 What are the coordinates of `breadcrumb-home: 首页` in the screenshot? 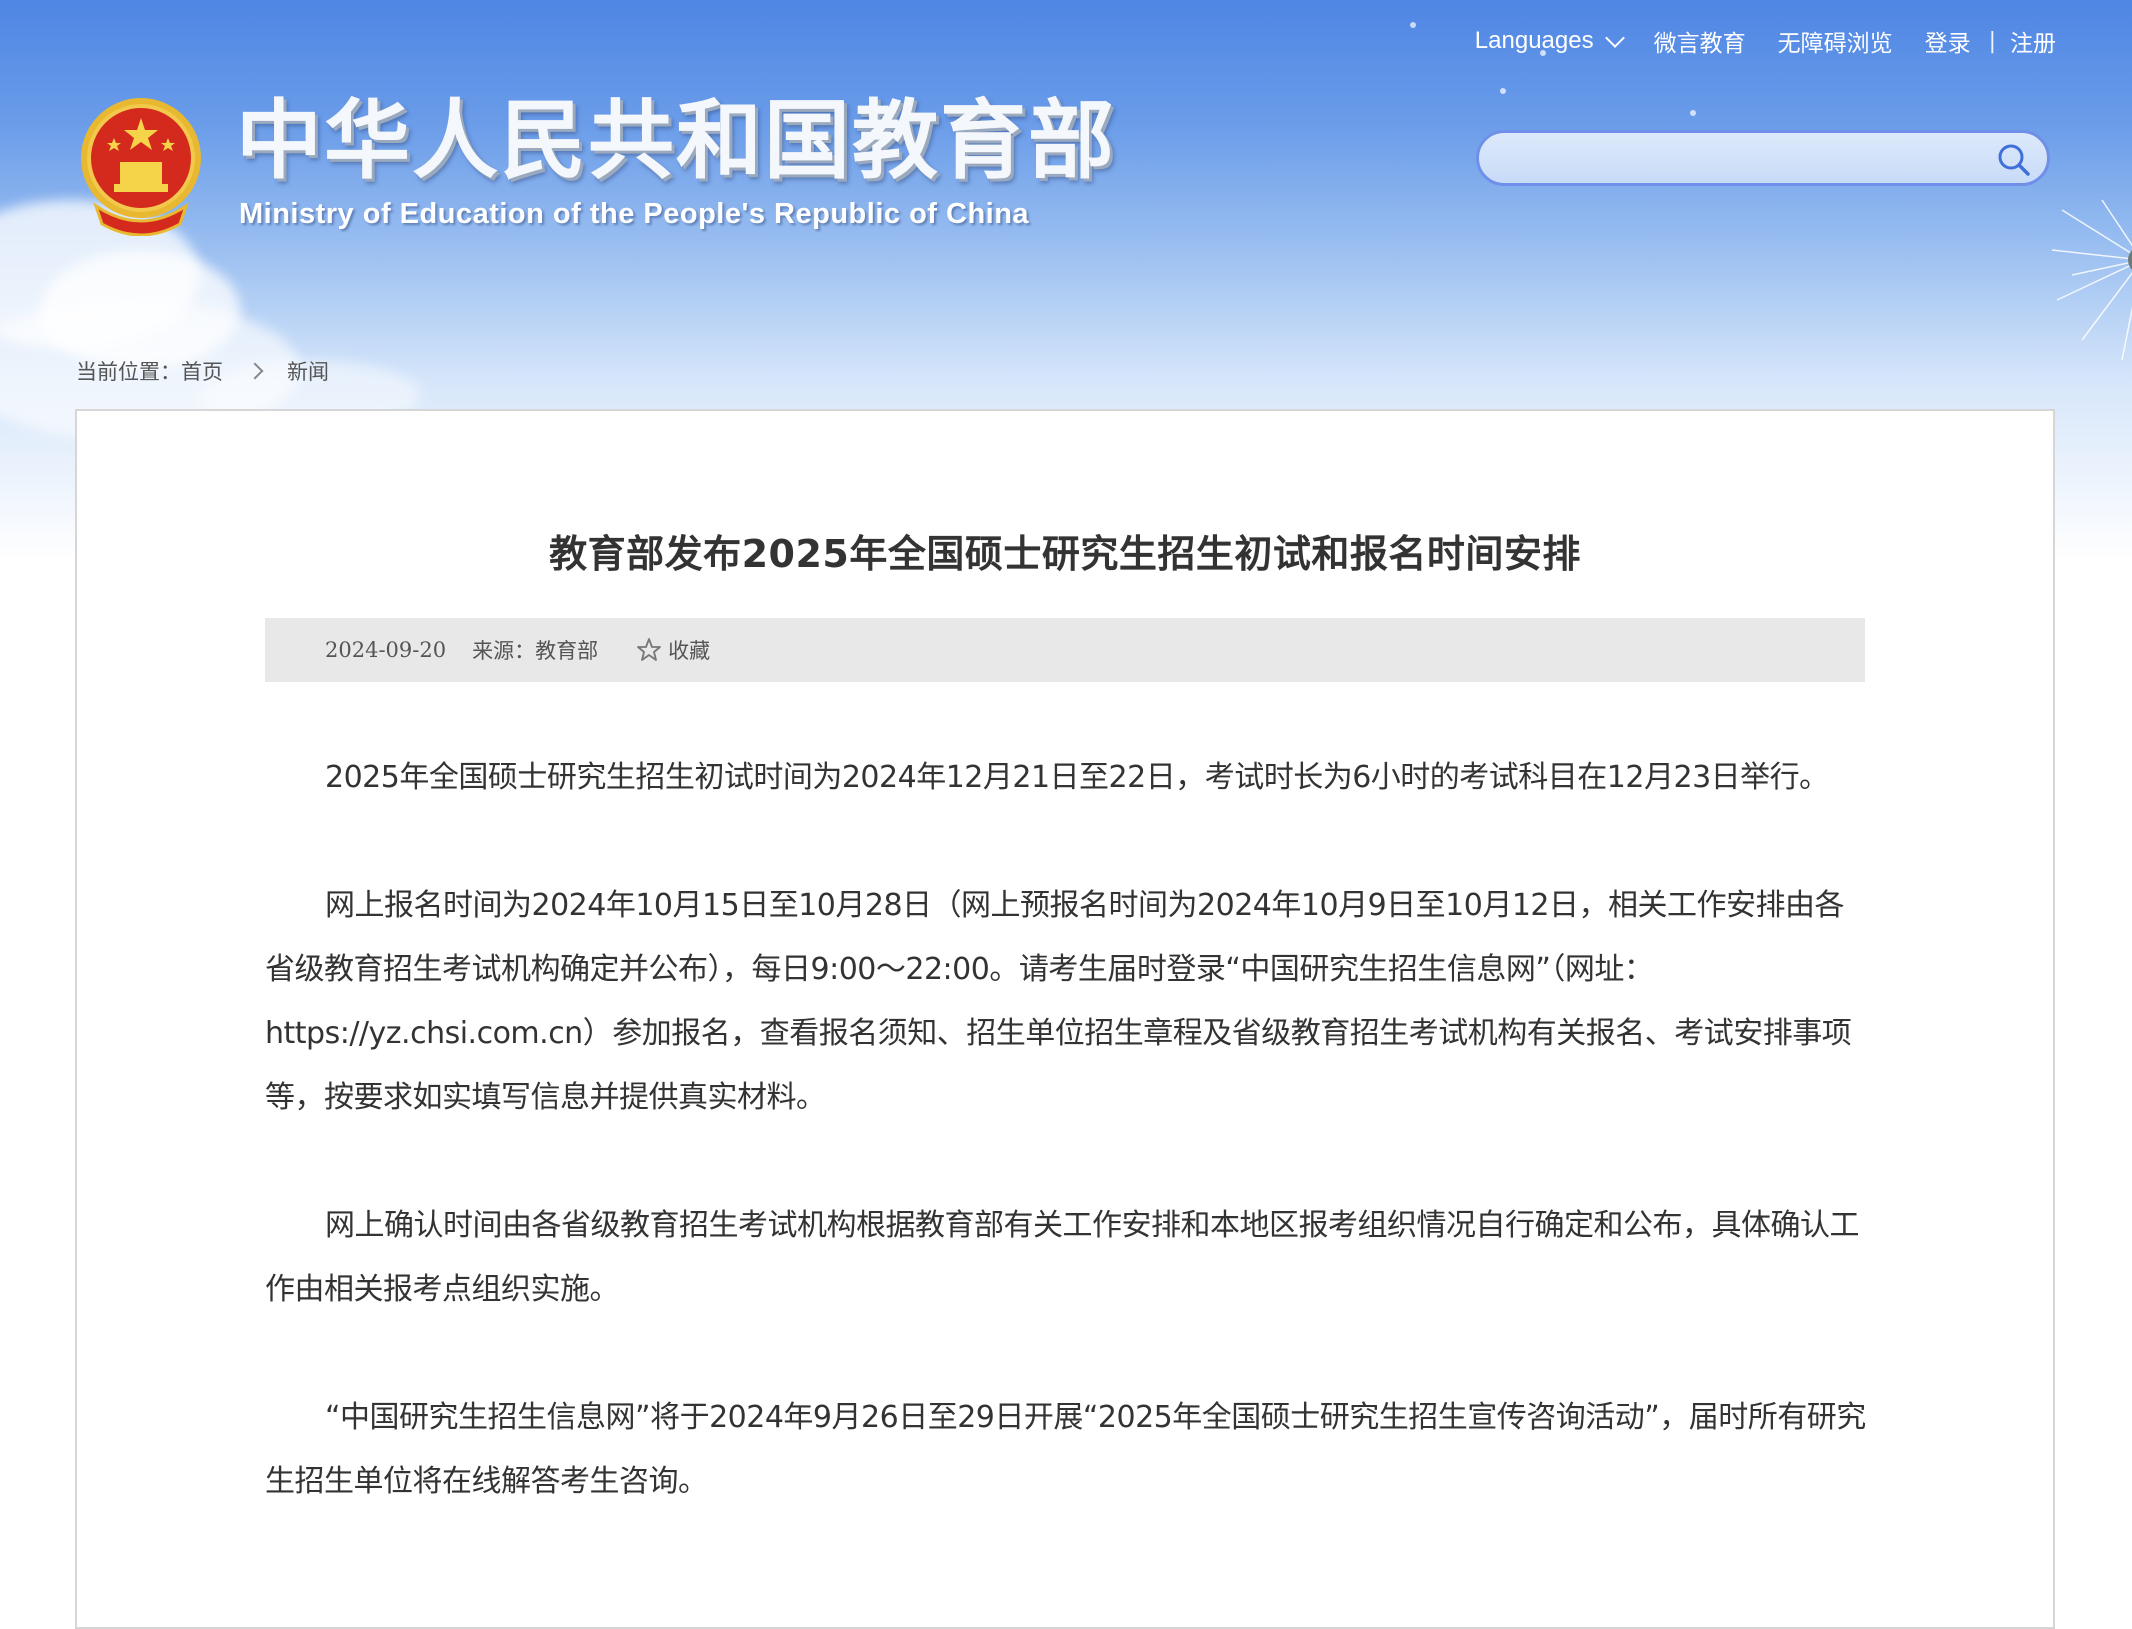 It's located at (202, 371).